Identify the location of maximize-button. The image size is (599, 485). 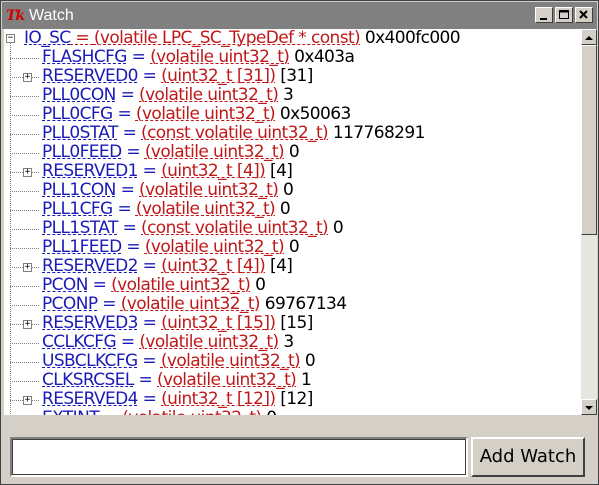
(564, 15).